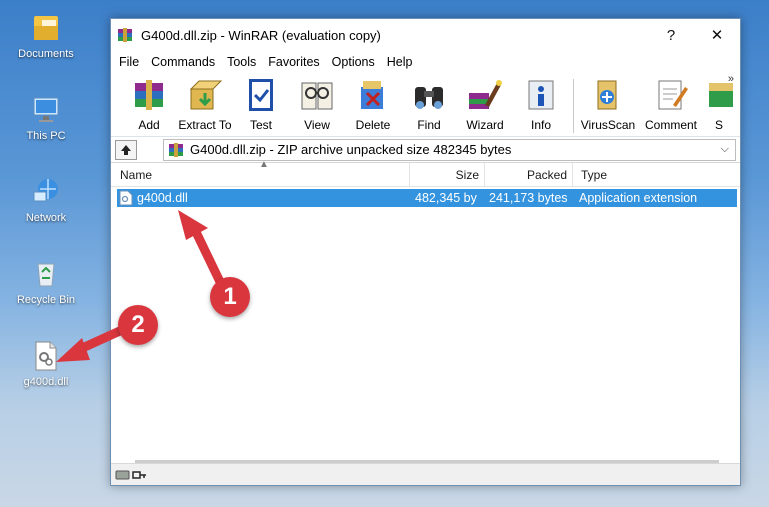 This screenshot has height=507, width=769. Describe the element at coordinates (125, 35) in the screenshot. I see `winrar-app-icon` at that location.